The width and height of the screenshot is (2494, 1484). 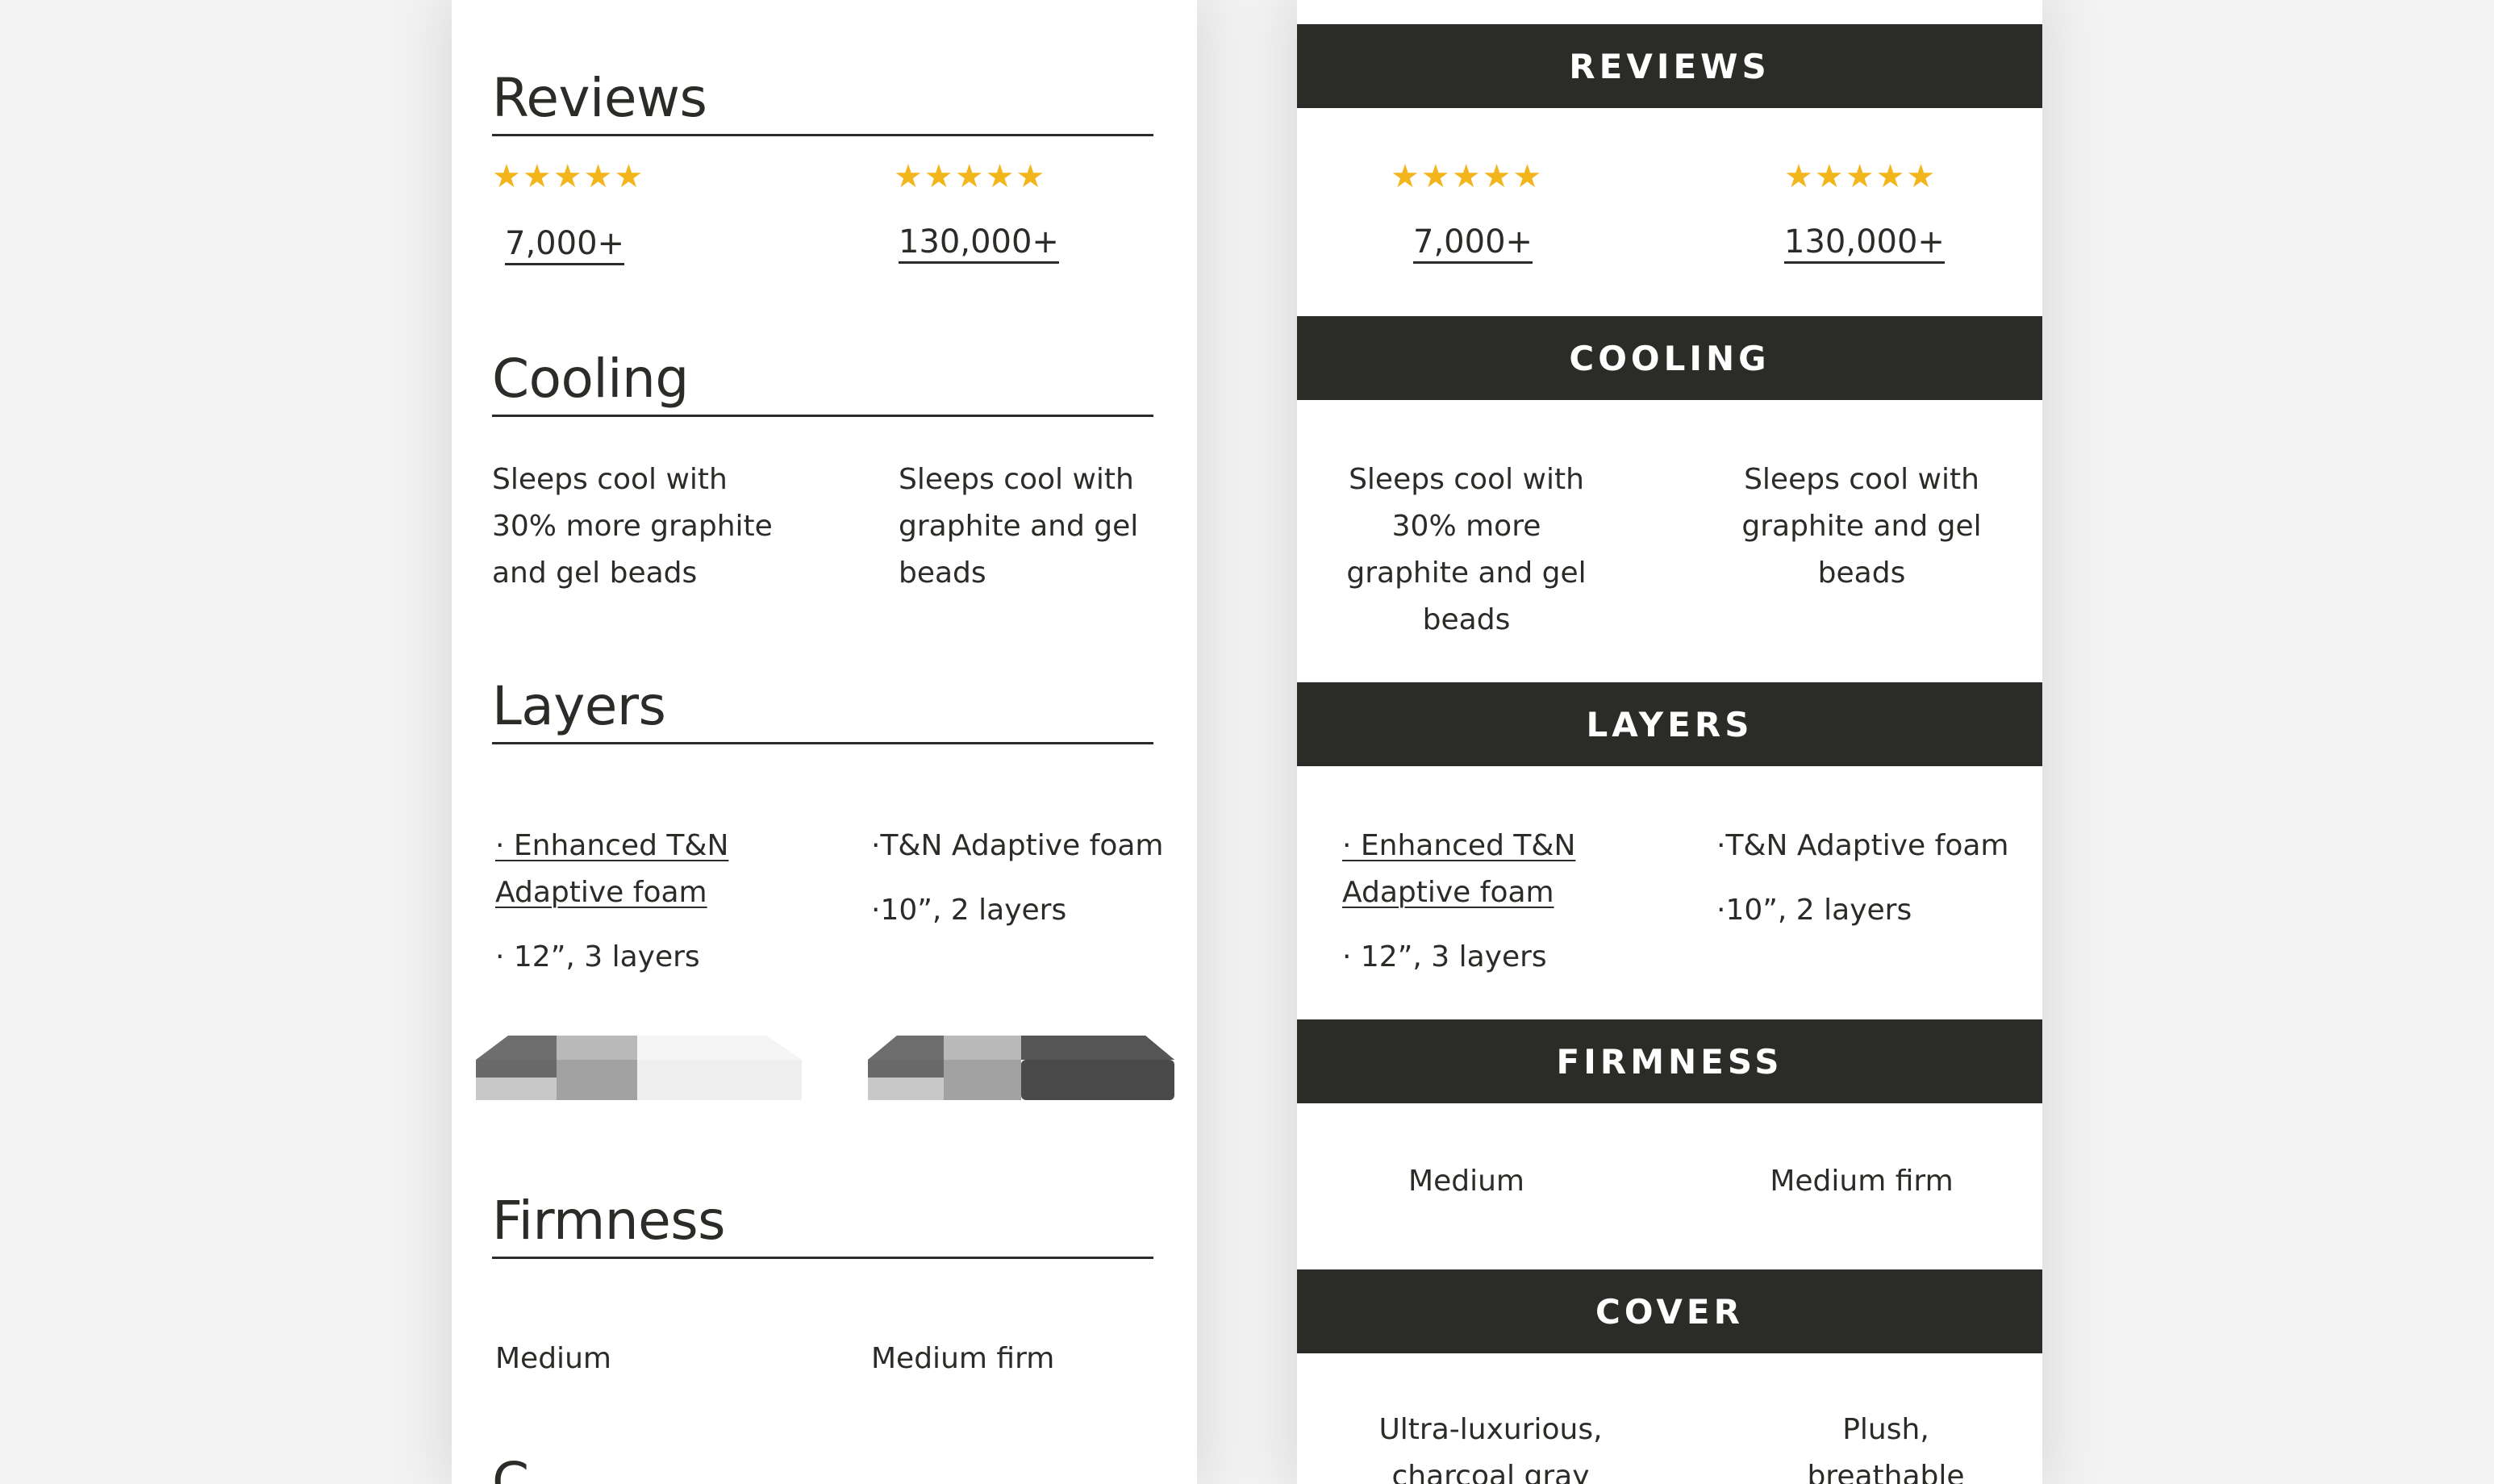 What do you see at coordinates (1669, 1311) in the screenshot?
I see `cover-header-bar: COVER` at bounding box center [1669, 1311].